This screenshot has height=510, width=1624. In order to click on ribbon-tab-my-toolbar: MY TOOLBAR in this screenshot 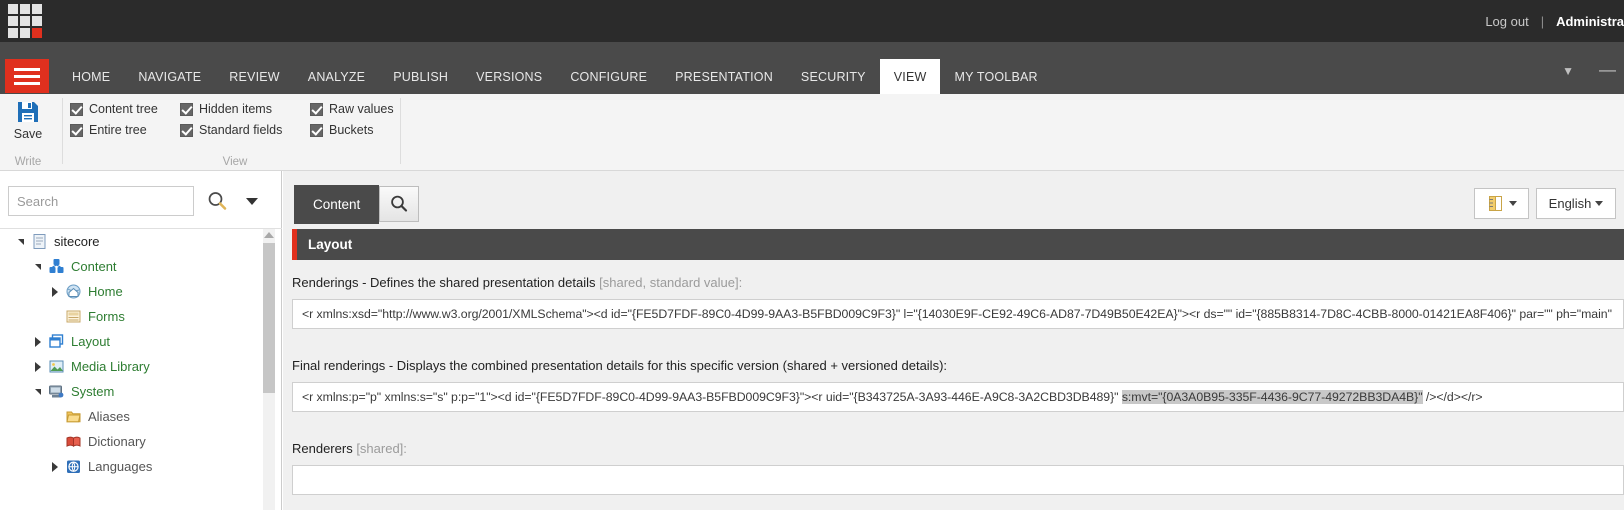, I will do `click(995, 76)`.